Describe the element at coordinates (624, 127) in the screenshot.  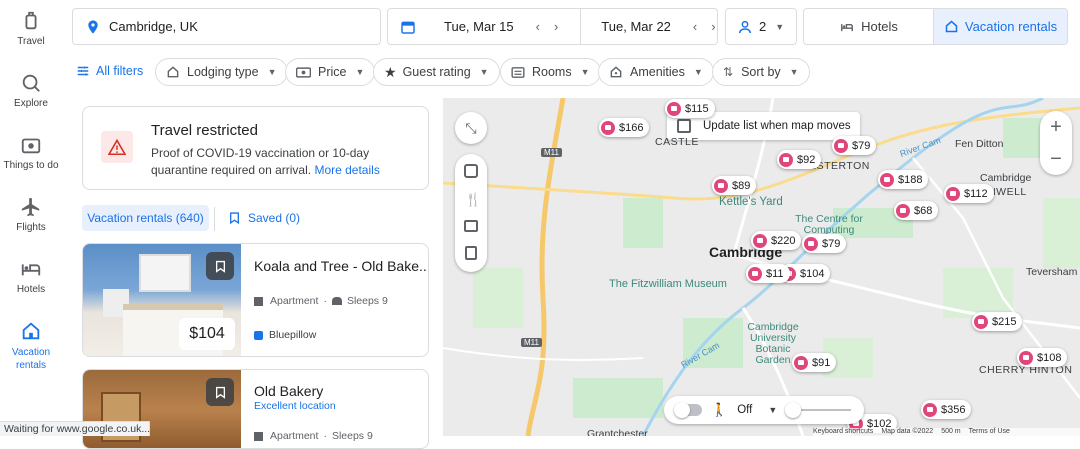
I see `price-pin: $166` at that location.